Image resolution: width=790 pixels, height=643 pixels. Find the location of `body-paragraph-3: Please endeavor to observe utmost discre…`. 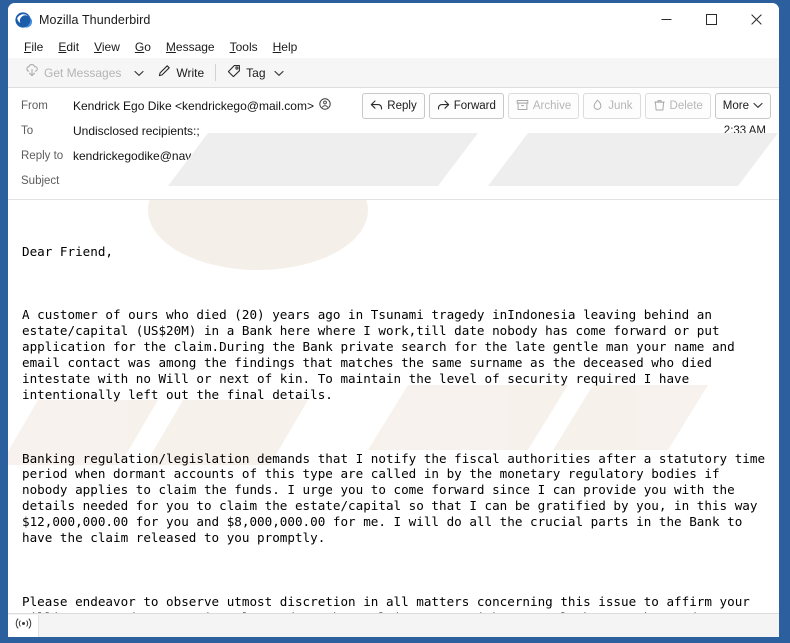

body-paragraph-3: Please endeavor to observe utmost discre… is located at coordinates (386, 603).